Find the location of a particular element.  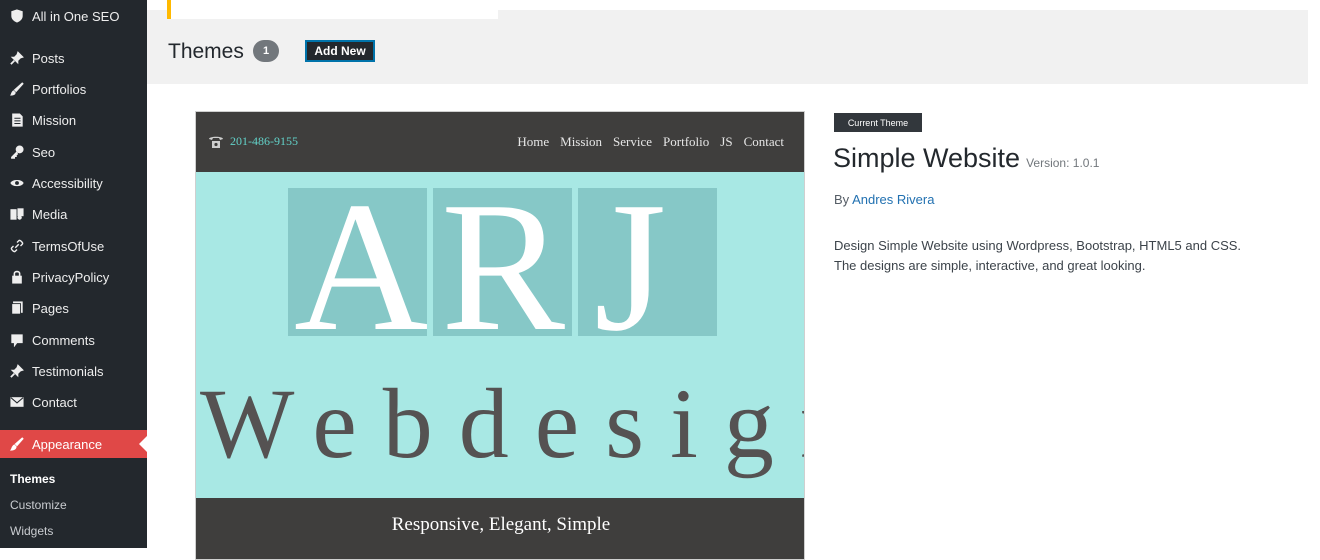

preview-nav-service: Service is located at coordinates (633, 141).